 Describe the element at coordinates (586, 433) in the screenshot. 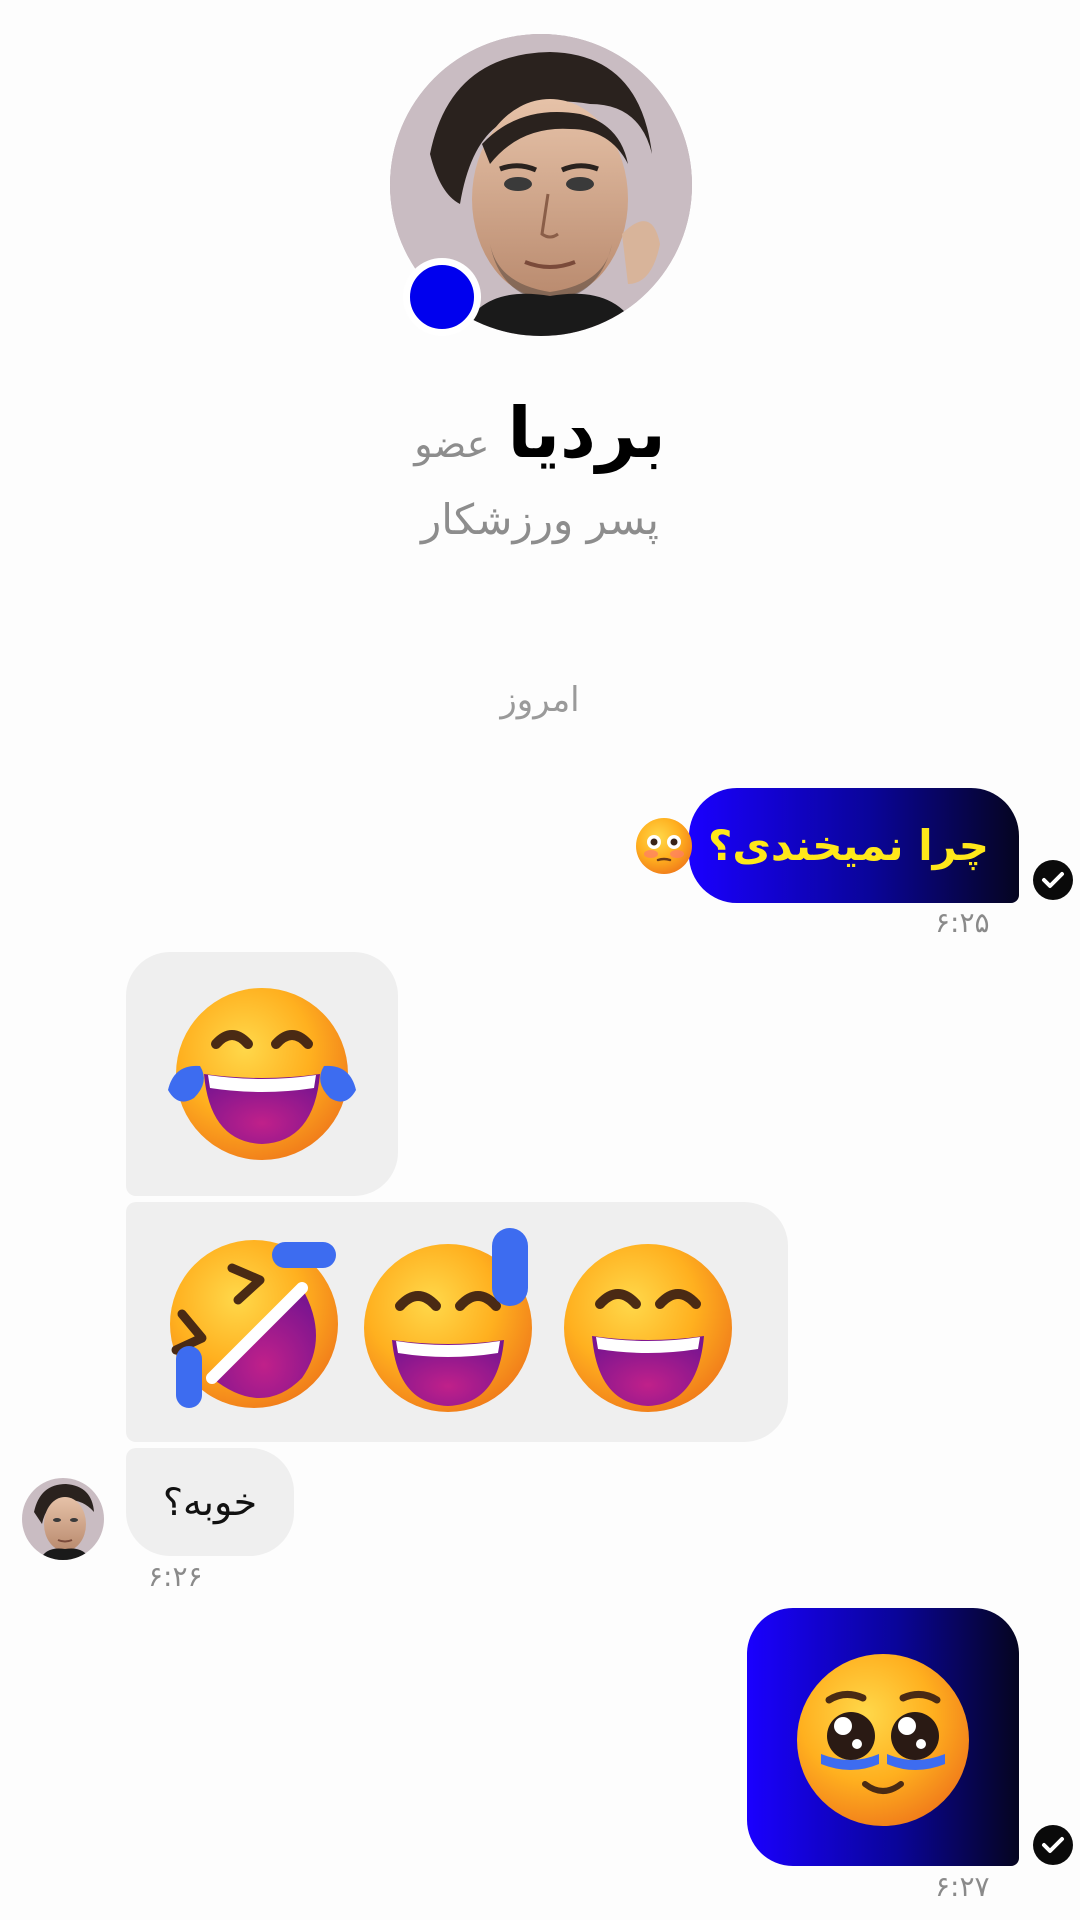

I see `profile-name: بردیا` at that location.